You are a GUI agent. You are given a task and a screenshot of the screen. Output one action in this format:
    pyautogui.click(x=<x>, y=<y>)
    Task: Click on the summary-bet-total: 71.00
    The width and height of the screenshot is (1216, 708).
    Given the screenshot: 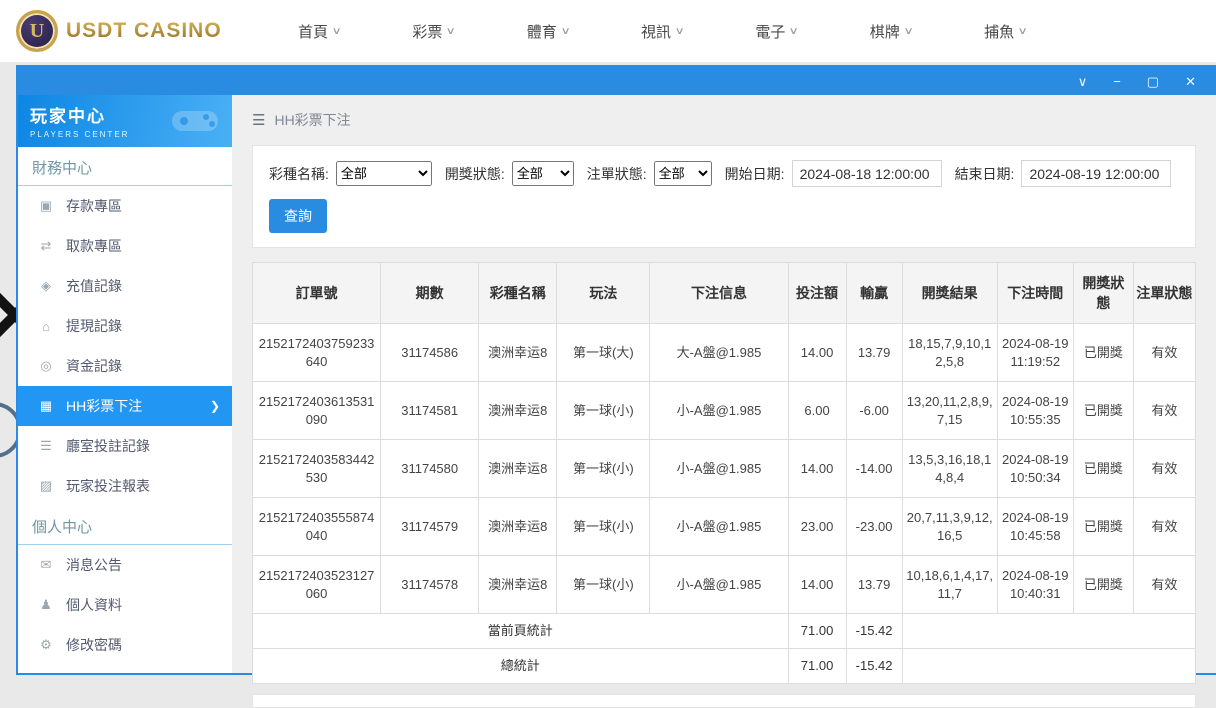 What is the action you would take?
    pyautogui.click(x=817, y=666)
    